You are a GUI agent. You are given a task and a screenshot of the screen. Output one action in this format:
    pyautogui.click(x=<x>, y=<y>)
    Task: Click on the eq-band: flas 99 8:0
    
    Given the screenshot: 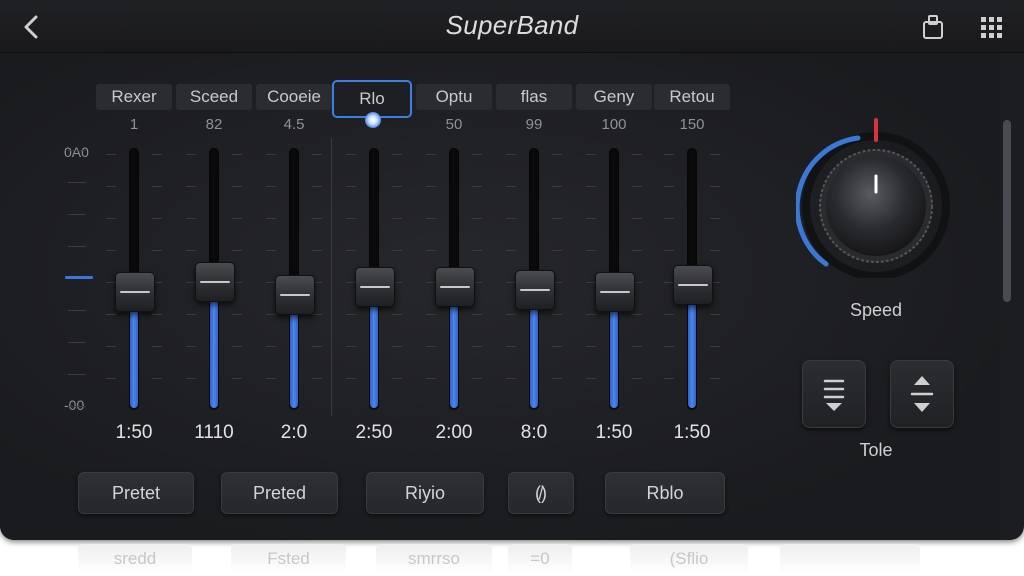 What is the action you would take?
    pyautogui.click(x=534, y=267)
    